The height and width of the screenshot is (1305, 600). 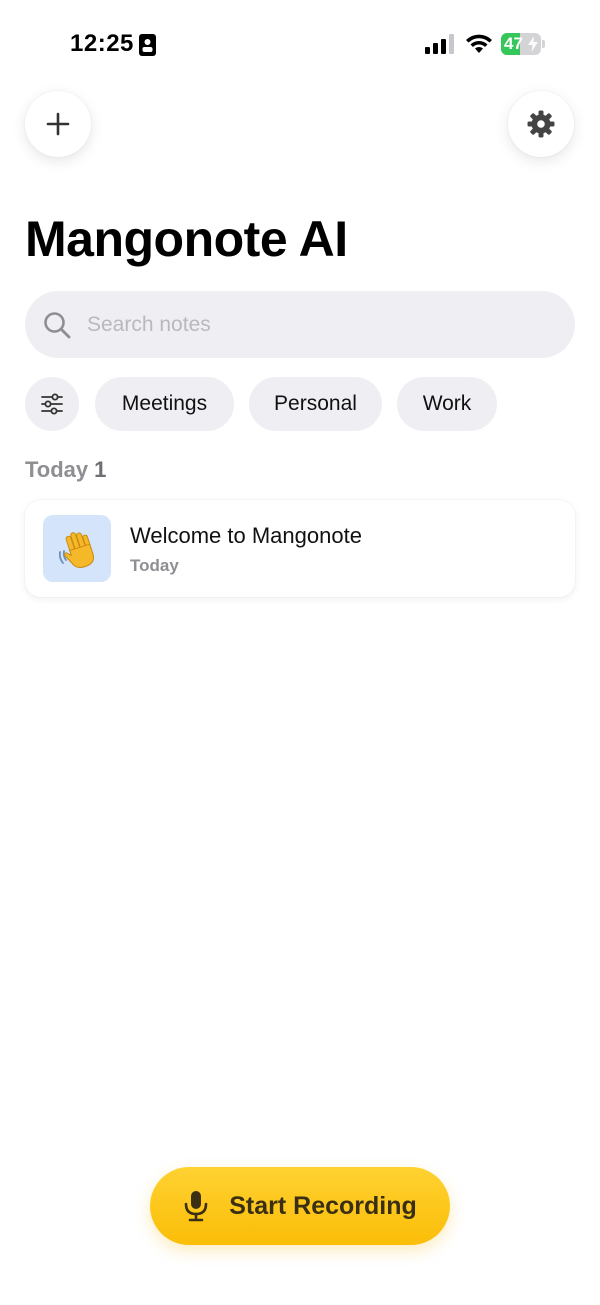 I want to click on note-thumbnail, so click(x=77, y=548).